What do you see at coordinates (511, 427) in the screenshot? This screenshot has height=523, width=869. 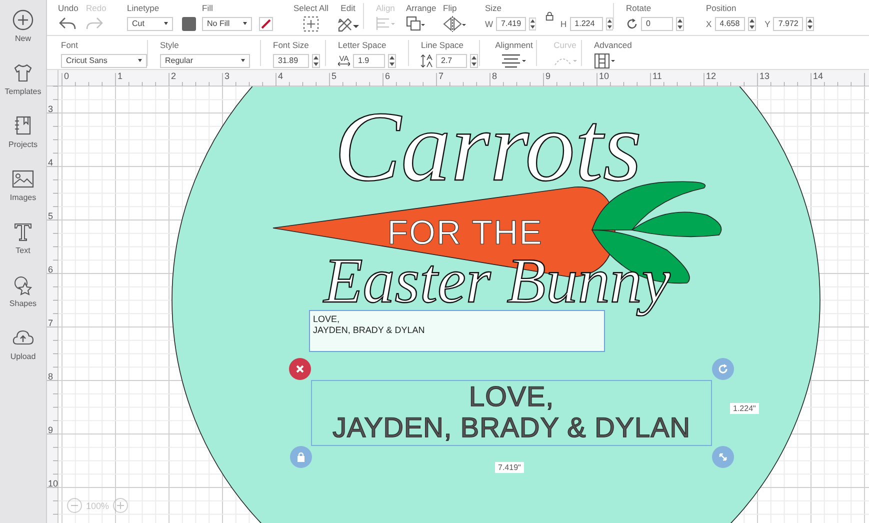 I see `text-line: JAYDEN, BRADY & DYLAN` at bounding box center [511, 427].